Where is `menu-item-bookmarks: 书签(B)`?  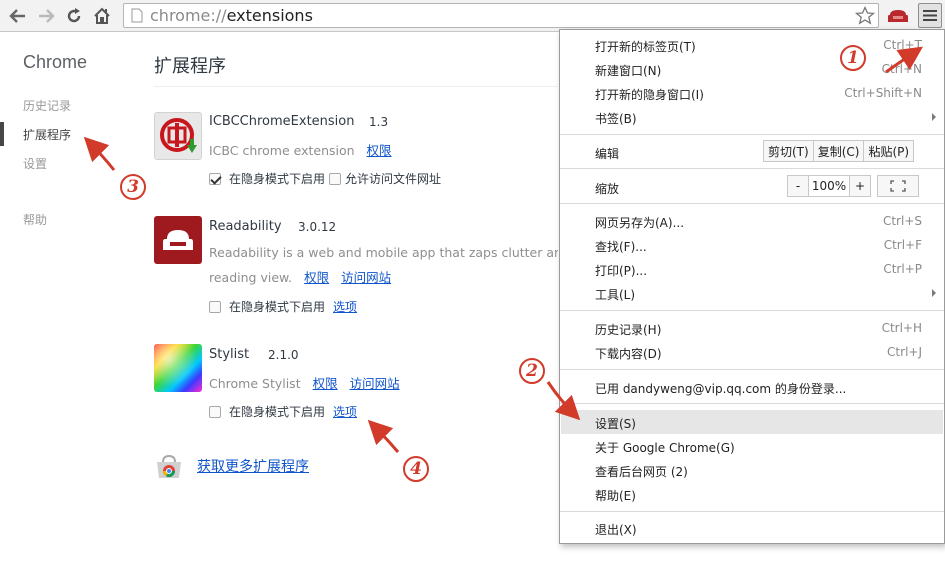 menu-item-bookmarks: 书签(B) is located at coordinates (616, 118).